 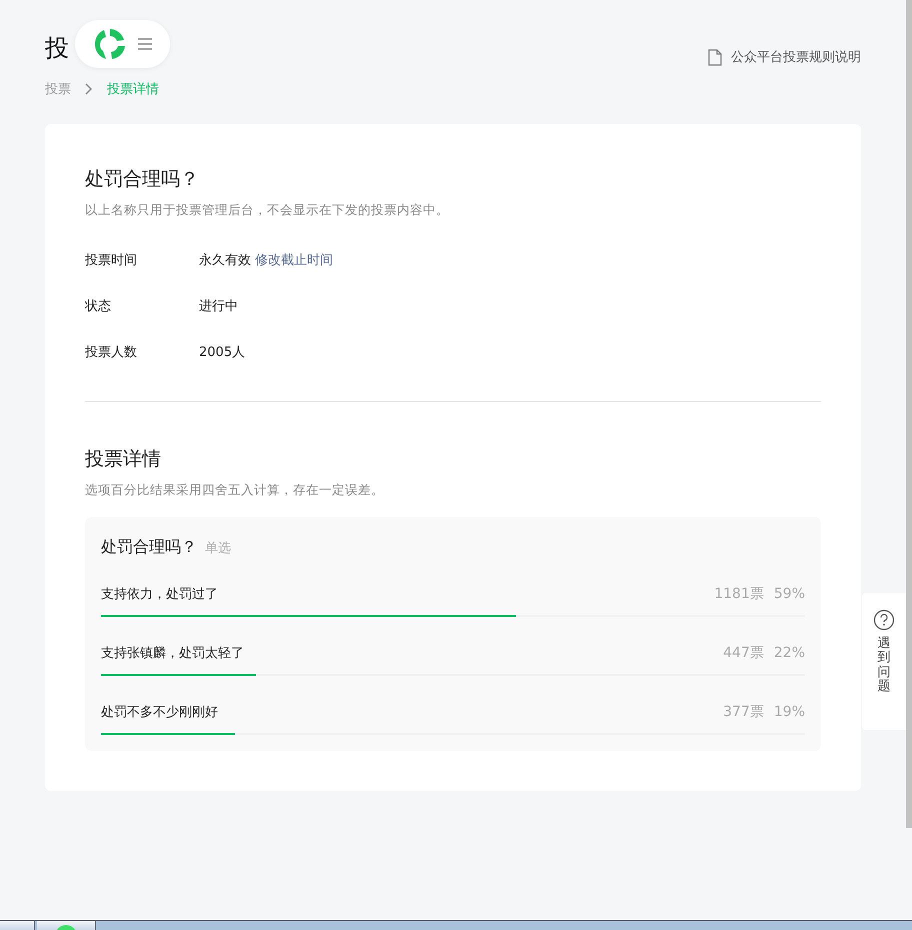 I want to click on vote-name: 处罚合理吗？, so click(x=142, y=179).